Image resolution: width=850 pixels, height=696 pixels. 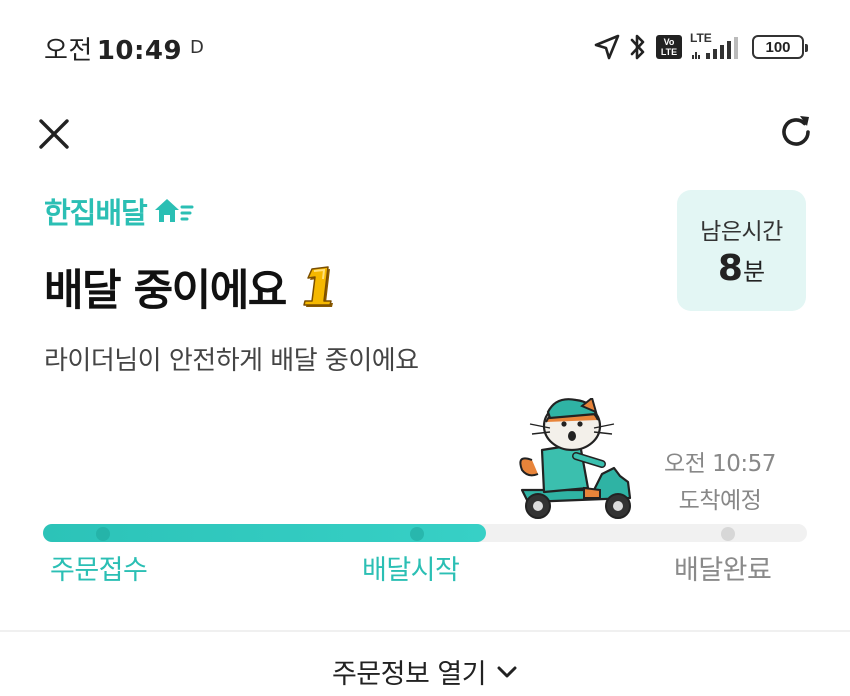 I want to click on progress-steps: 주문접수 배달시작 배달완료, so click(x=425, y=568).